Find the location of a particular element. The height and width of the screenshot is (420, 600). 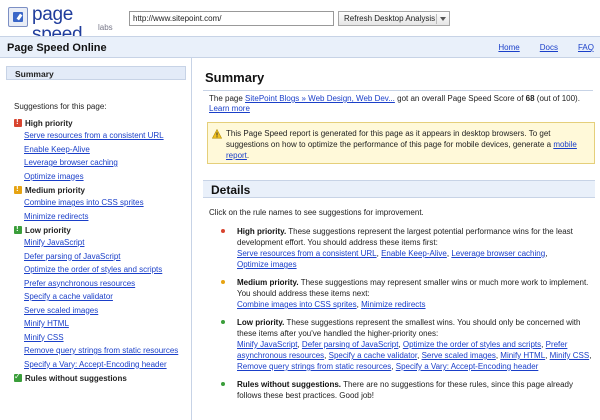

score-suffix: (out of 100). is located at coordinates (557, 98).